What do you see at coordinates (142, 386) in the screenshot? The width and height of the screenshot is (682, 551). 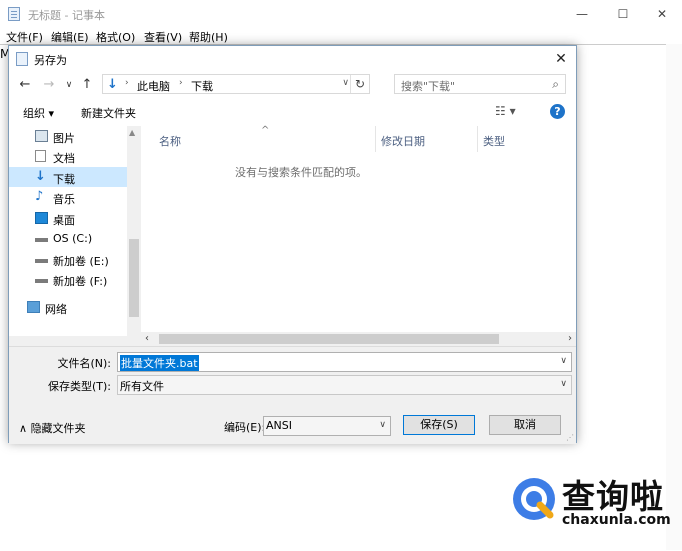 I see `filetype-value: 所有文件` at bounding box center [142, 386].